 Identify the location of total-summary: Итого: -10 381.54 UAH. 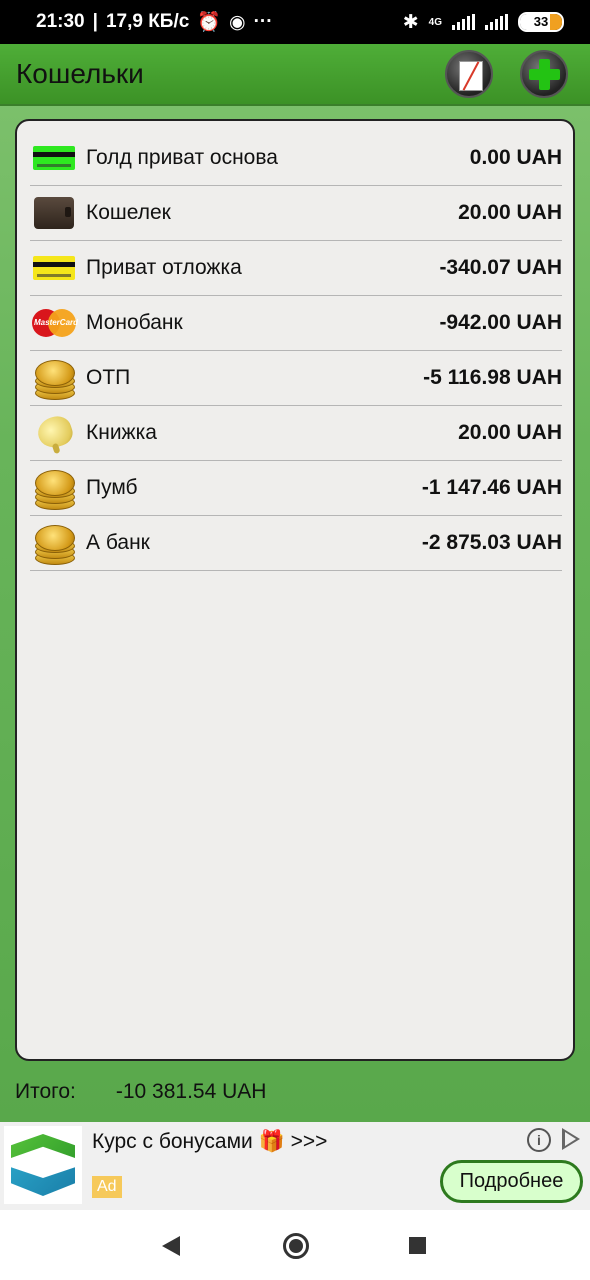
(140, 1092).